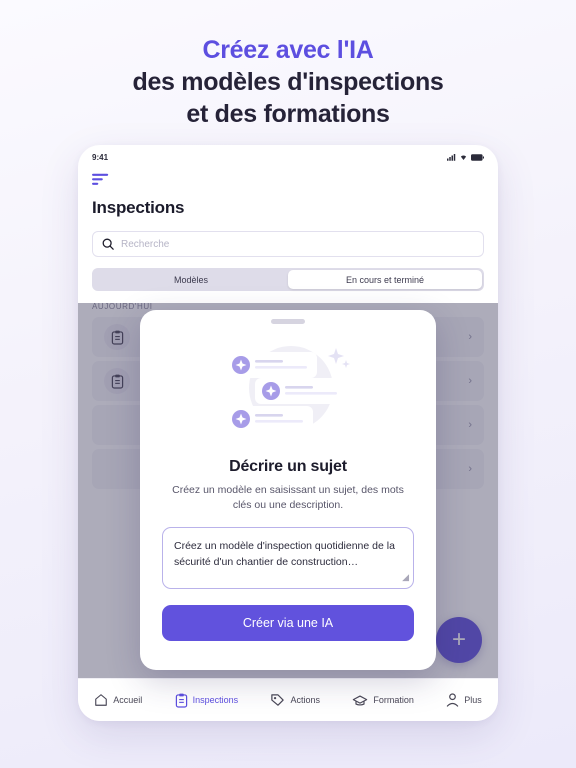  I want to click on wifi-icon, so click(463, 157).